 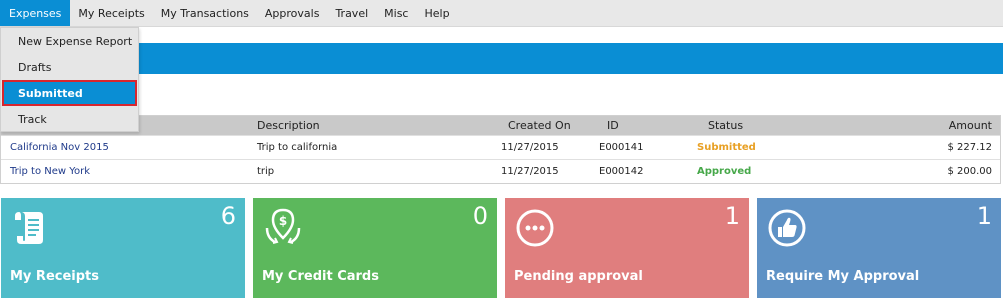 I want to click on menu-expenses: Expenses, so click(x=35, y=13).